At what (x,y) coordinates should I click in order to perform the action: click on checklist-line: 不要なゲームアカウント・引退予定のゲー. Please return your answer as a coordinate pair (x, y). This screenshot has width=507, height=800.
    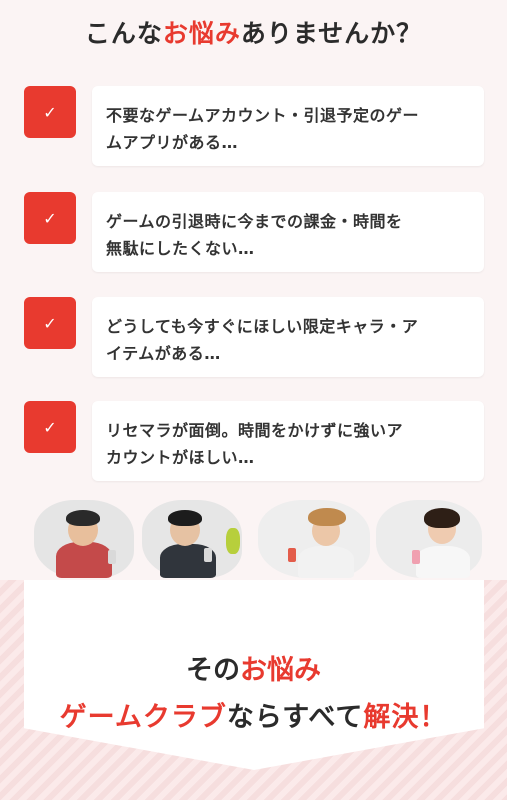
    Looking at the image, I should click on (263, 115).